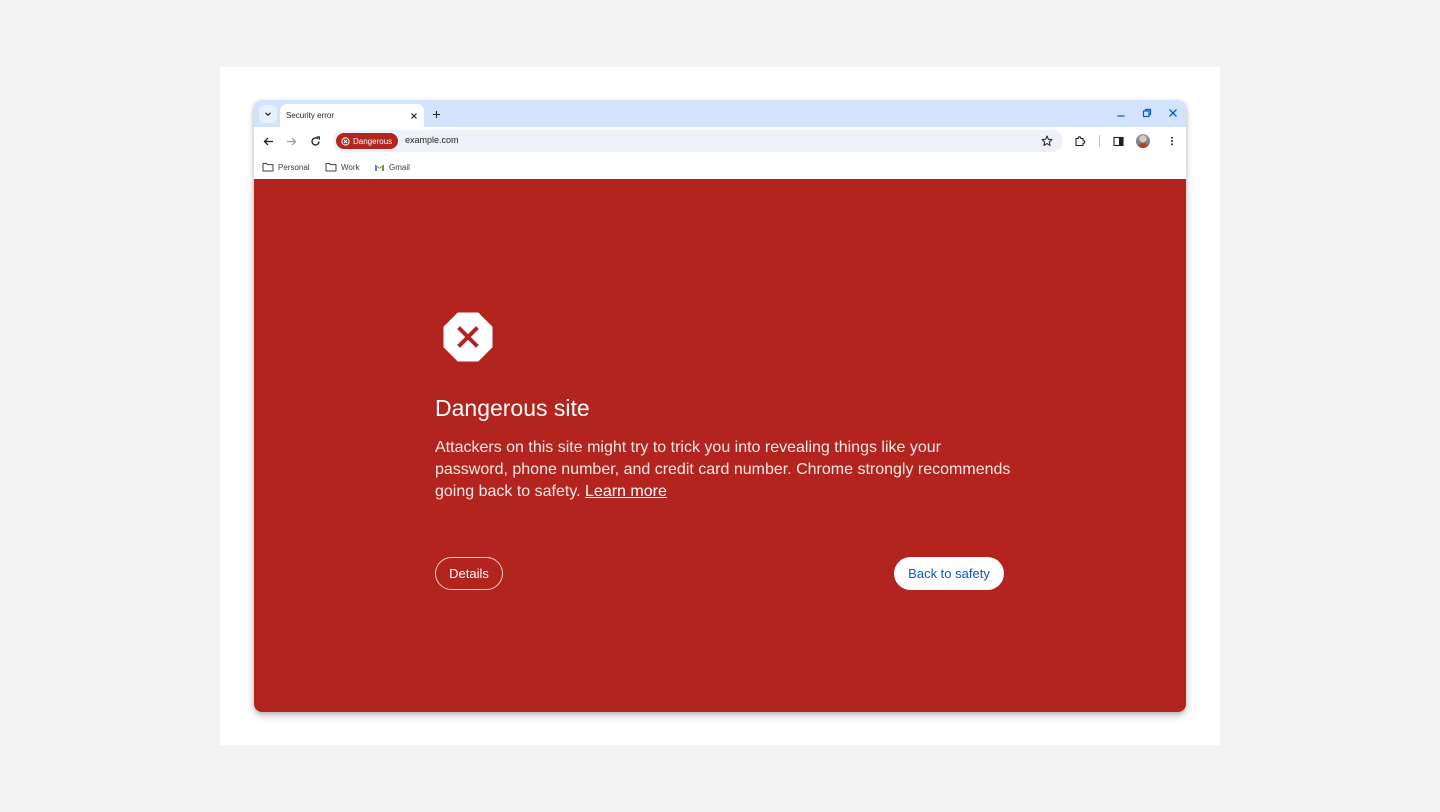  I want to click on bookmark-star-button, so click(1047, 141).